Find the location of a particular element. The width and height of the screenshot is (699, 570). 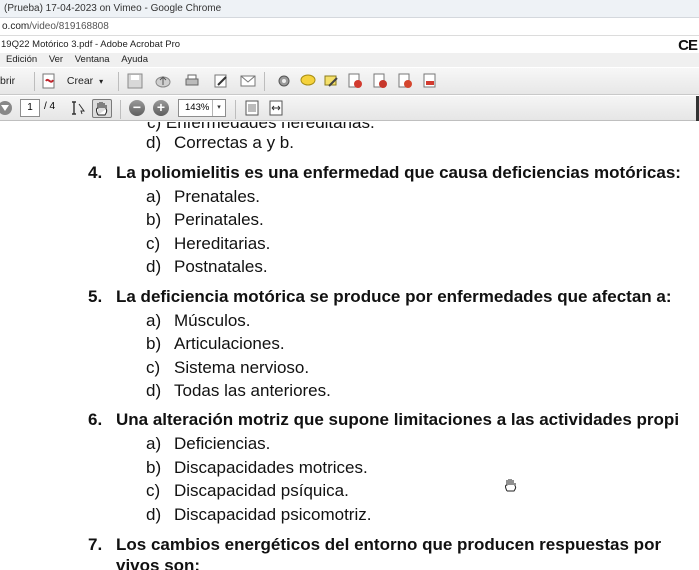

question-heading-continued: vivos son: is located at coordinates (144, 563).